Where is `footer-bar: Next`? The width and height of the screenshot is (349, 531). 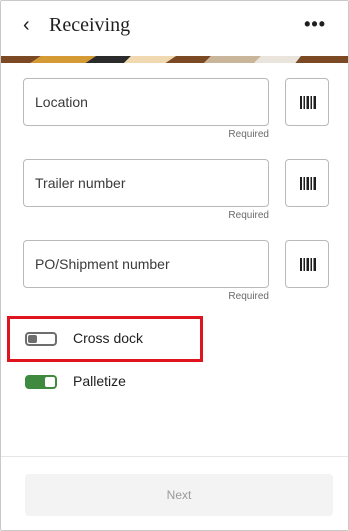
footer-bar: Next is located at coordinates (174, 493).